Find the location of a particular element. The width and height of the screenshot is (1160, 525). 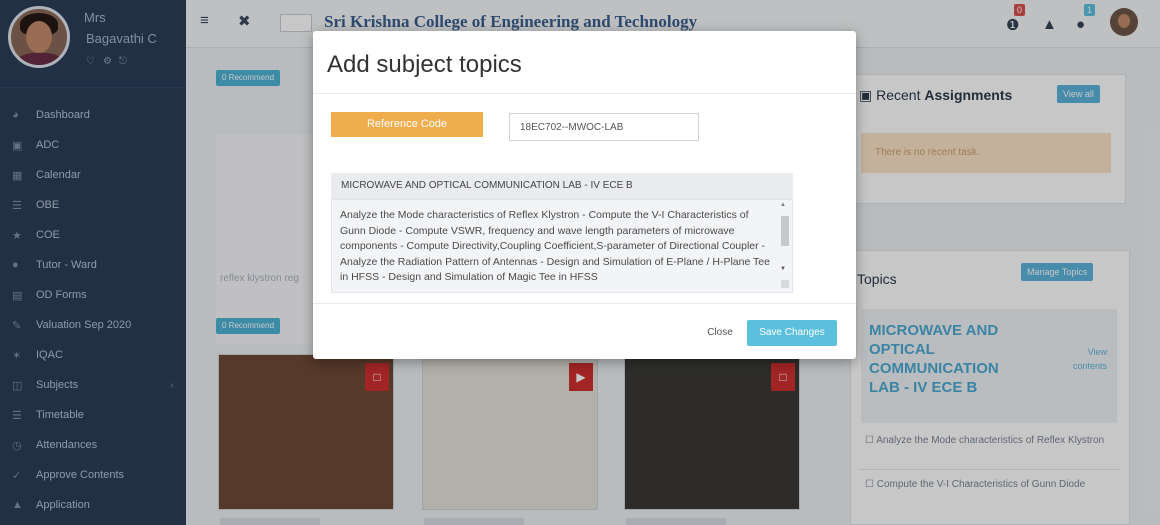

close-button: Close is located at coordinates (720, 333).